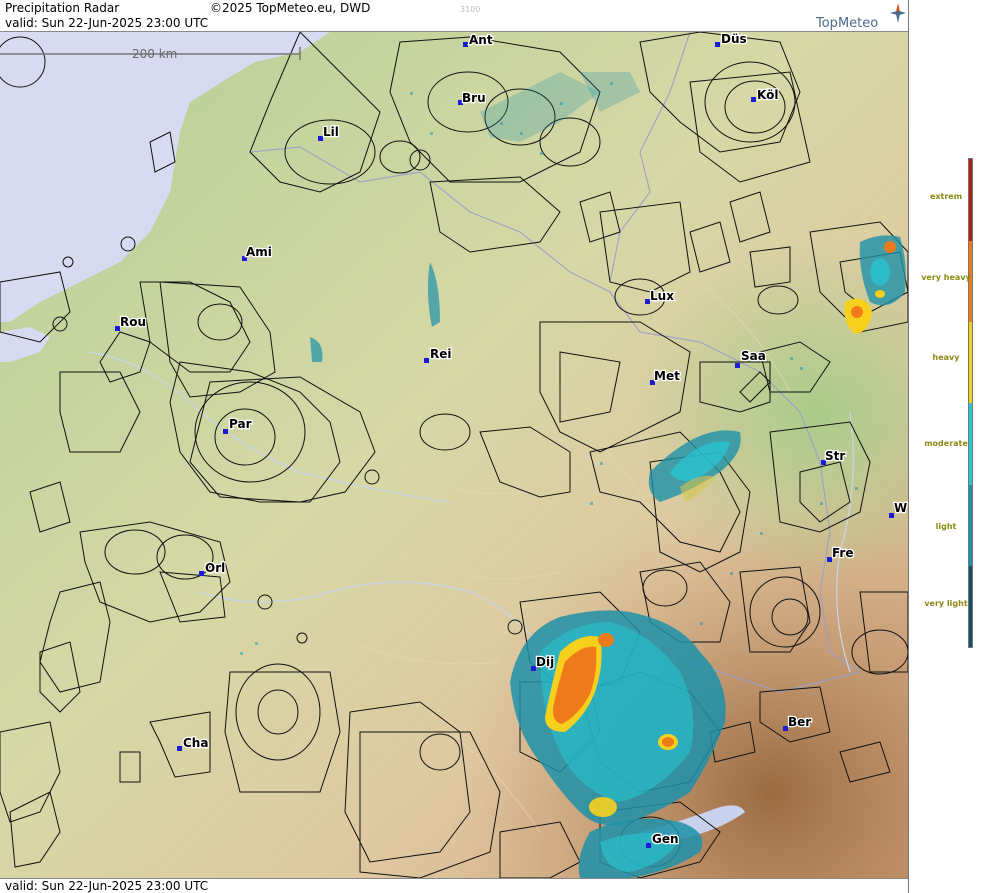 The height and width of the screenshot is (893, 1000). I want to click on city-ber: Ber, so click(798, 722).